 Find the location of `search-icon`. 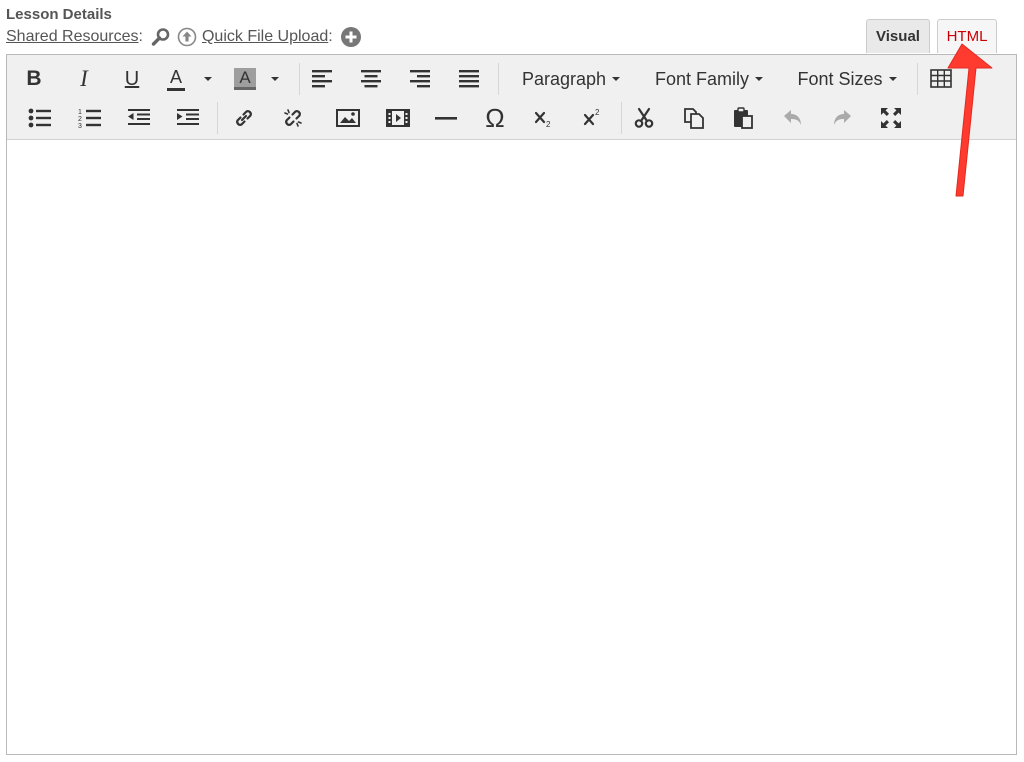

search-icon is located at coordinates (161, 37).